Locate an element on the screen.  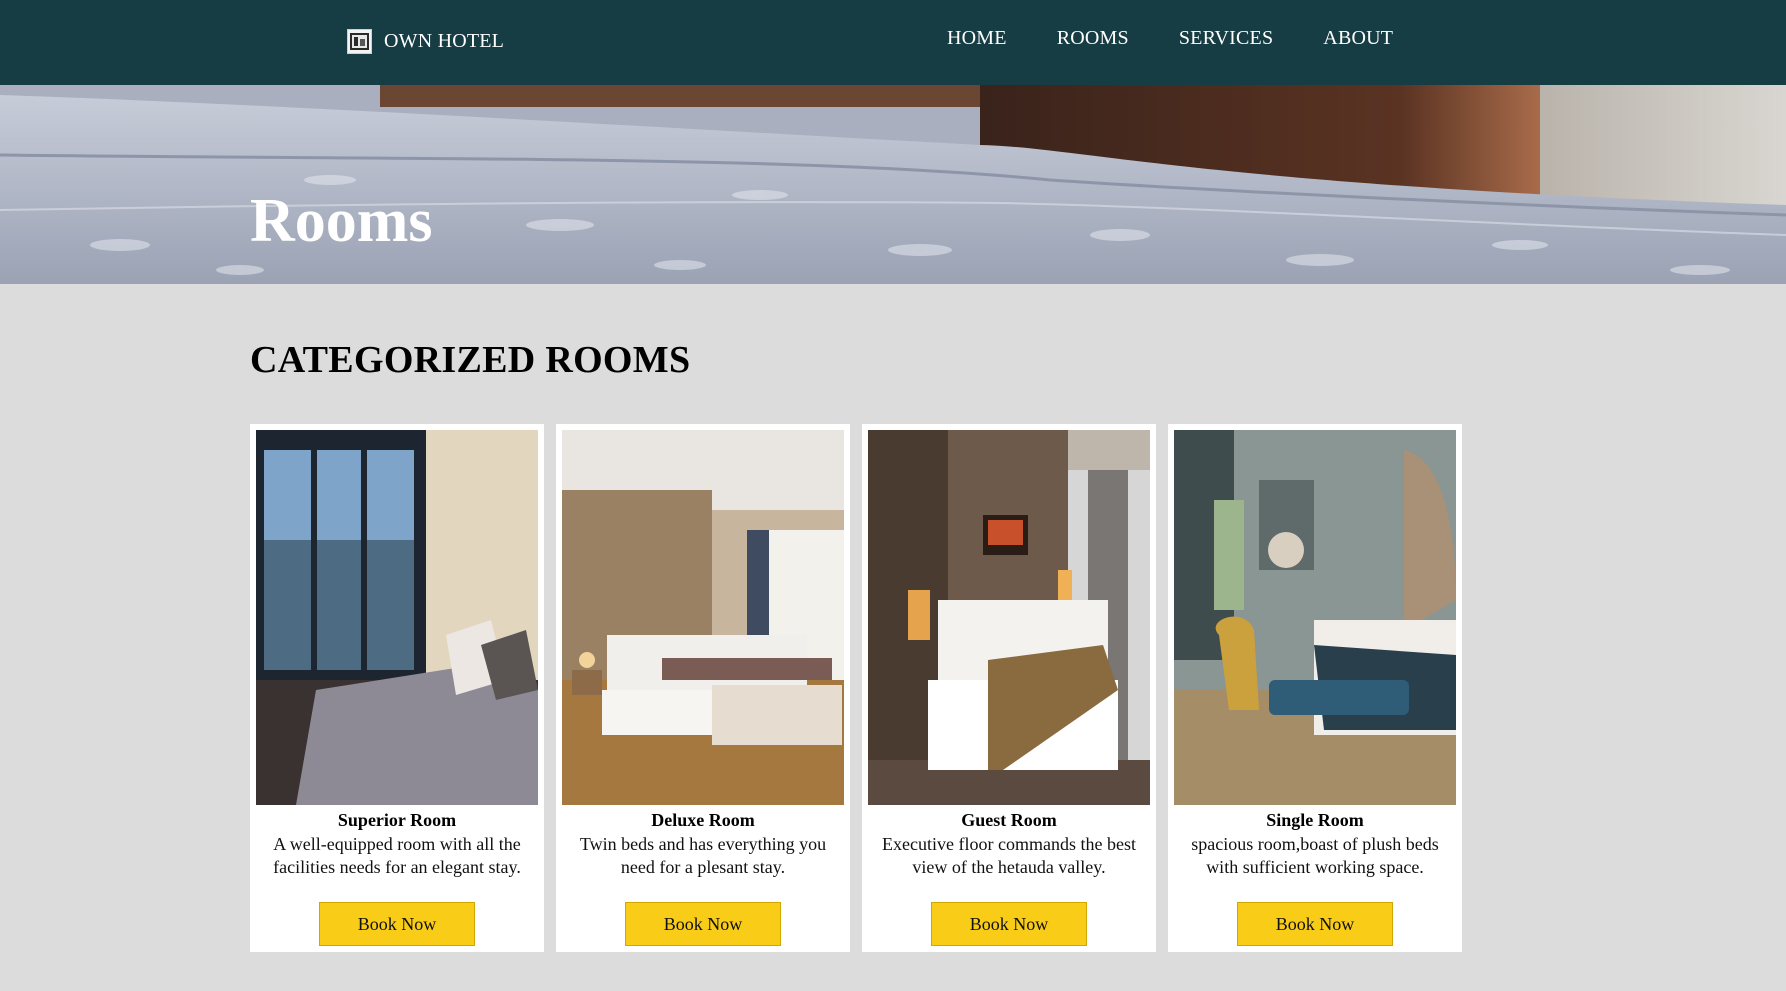
room-title: Superior Room is located at coordinates (397, 820).